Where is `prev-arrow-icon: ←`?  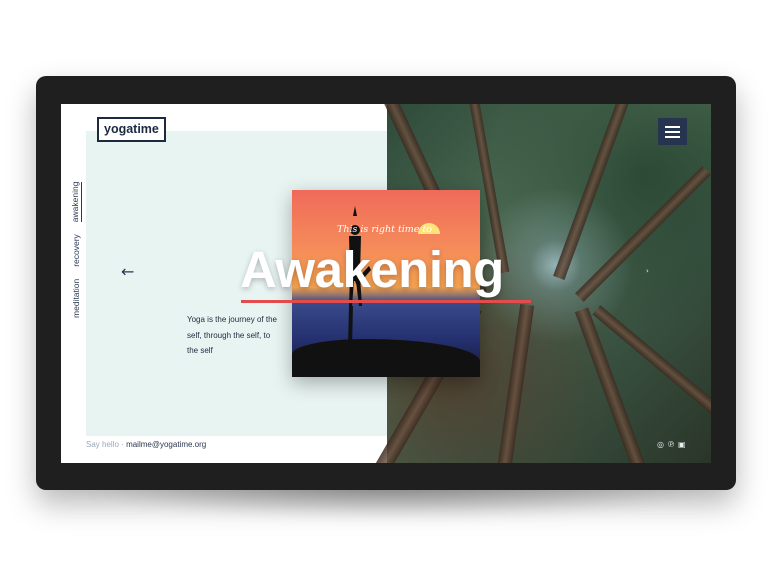
prev-arrow-icon: ← is located at coordinates (127, 271).